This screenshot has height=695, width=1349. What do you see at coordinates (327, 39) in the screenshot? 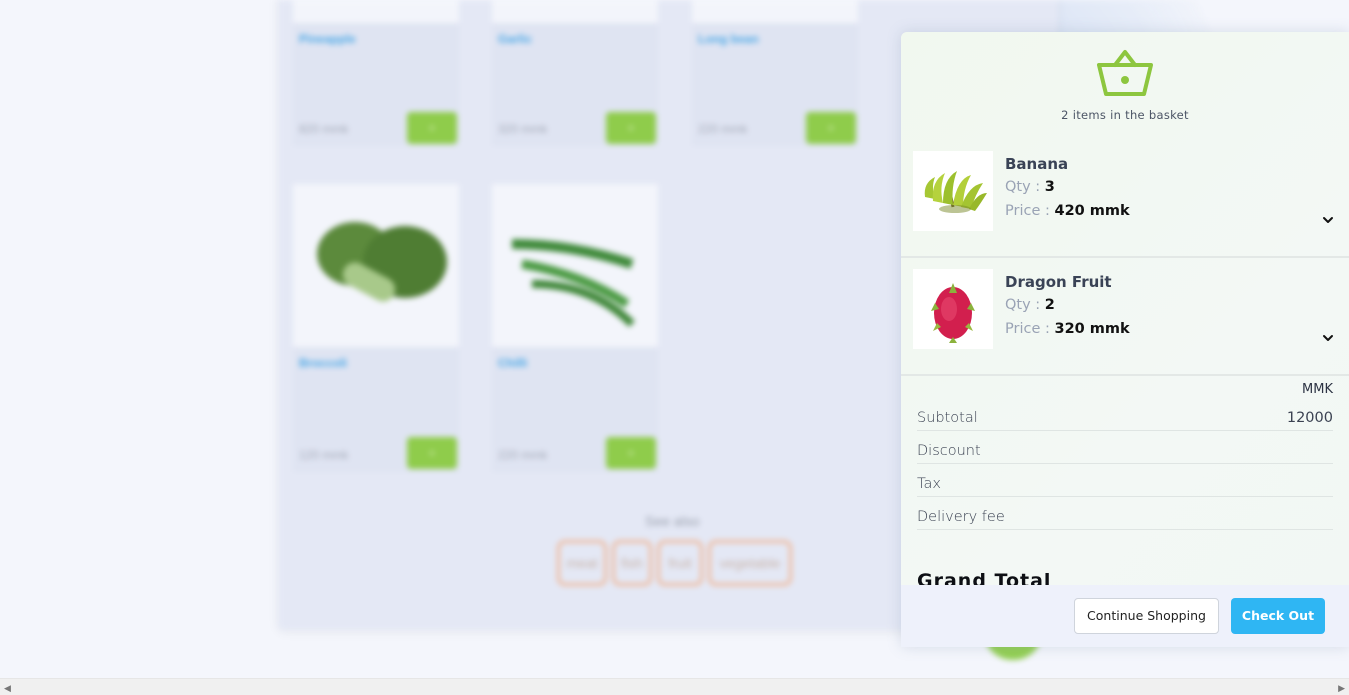
I see `product-name: Pineapple` at bounding box center [327, 39].